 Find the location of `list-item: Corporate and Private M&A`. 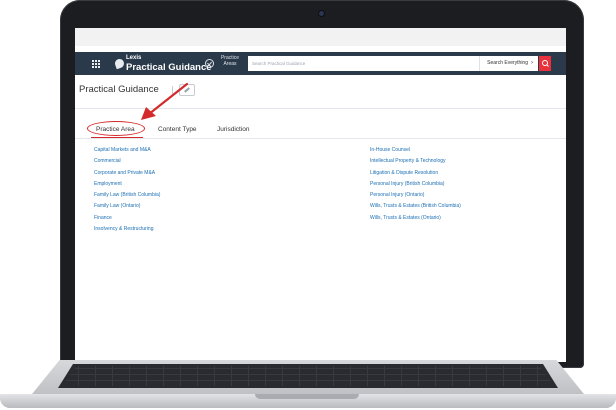

list-item: Corporate and Private M&A is located at coordinates (127, 173).